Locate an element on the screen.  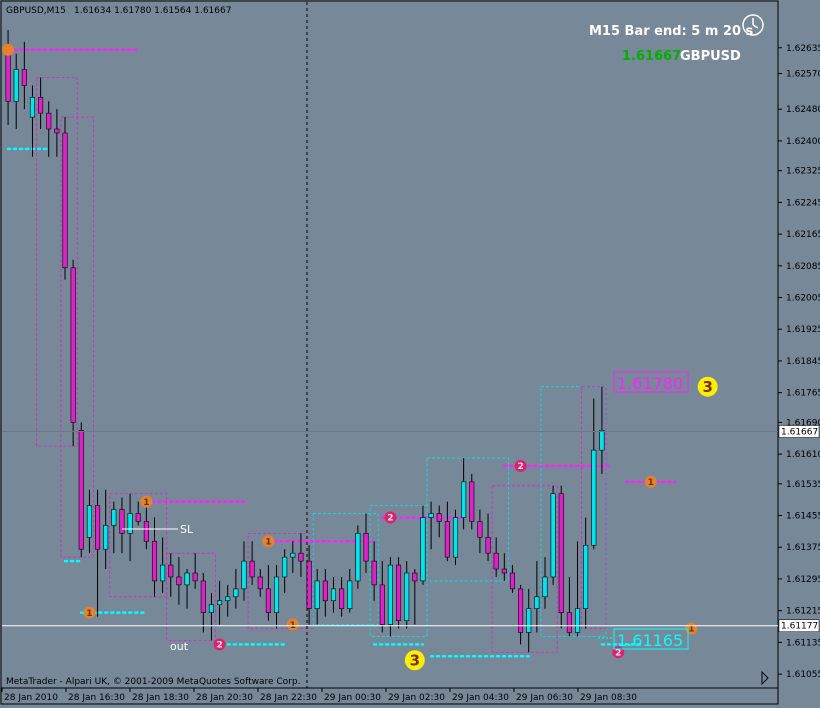
x-tick-label: 28 Jan 16:30 is located at coordinates (96, 698).